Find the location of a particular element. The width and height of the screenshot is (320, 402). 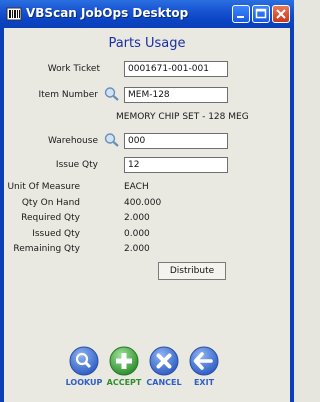

maximize-icon is located at coordinates (261, 13).